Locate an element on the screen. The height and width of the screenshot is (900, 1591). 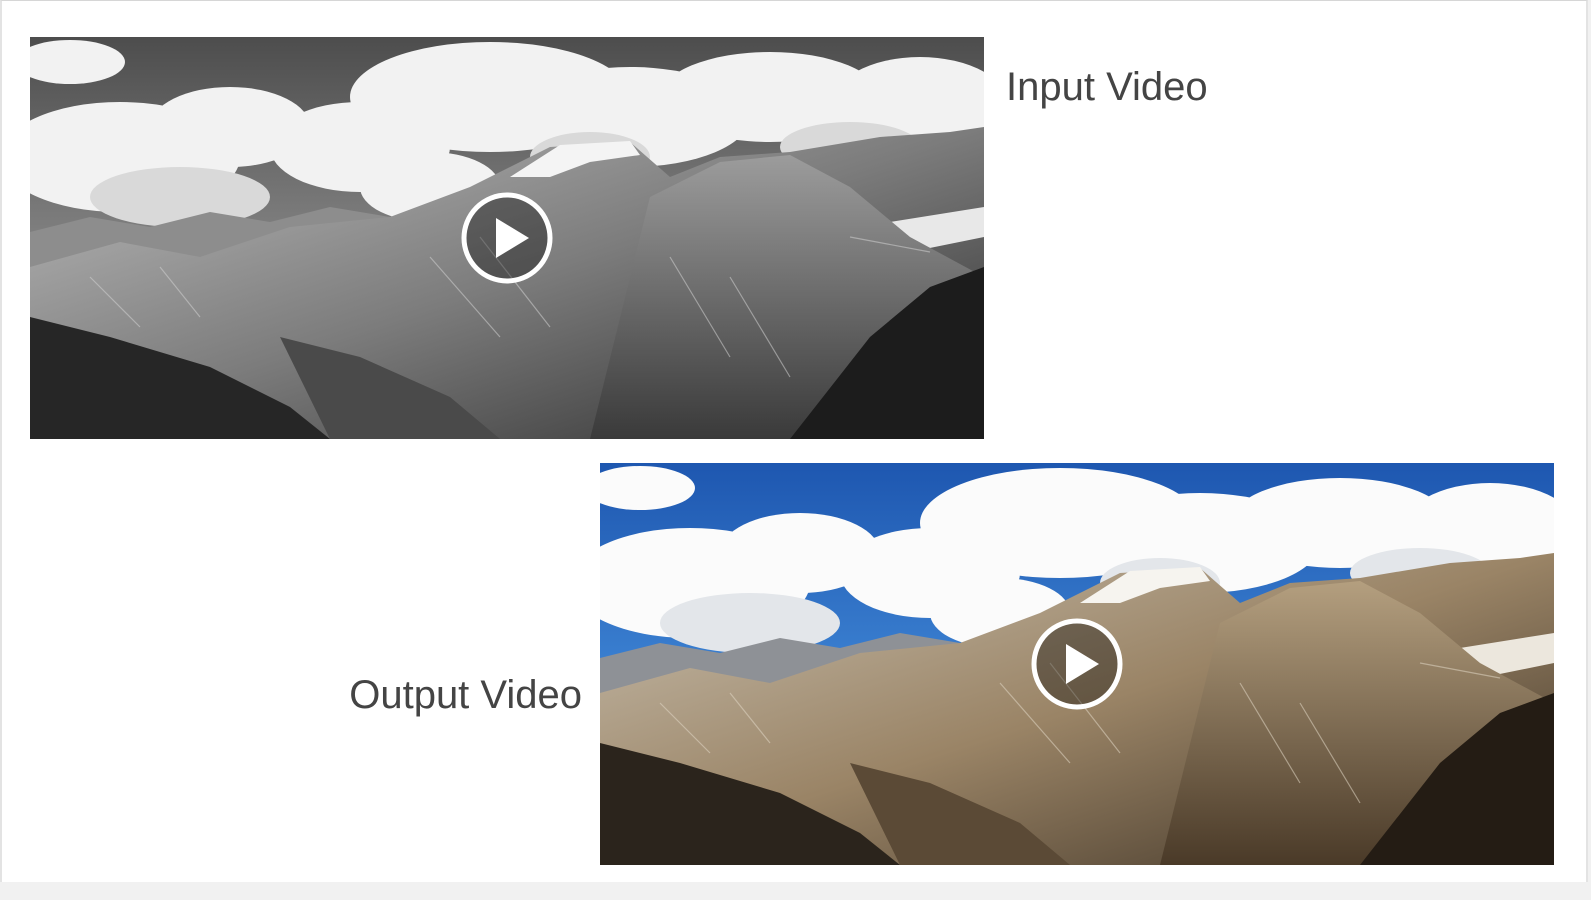
input-video-label: Input Video is located at coordinates (1107, 87).